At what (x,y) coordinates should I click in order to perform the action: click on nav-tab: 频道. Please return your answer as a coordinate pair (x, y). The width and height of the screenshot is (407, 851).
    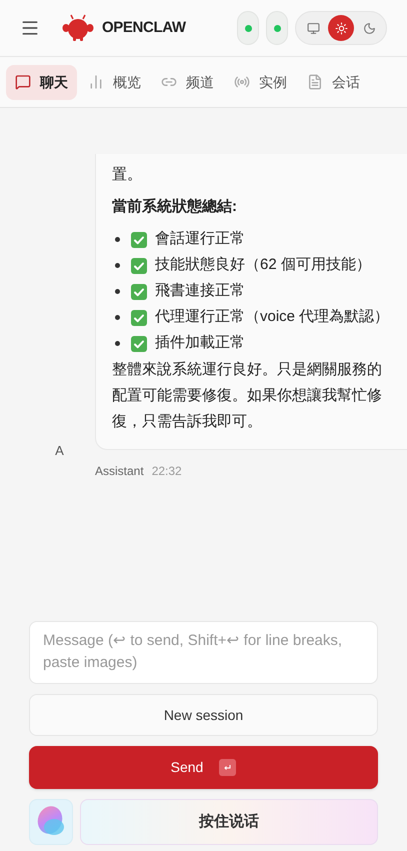
    Looking at the image, I should click on (187, 82).